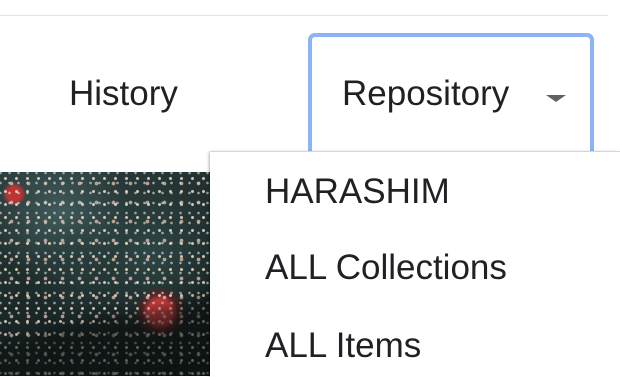 Image resolution: width=620 pixels, height=377 pixels. Describe the element at coordinates (123, 93) in the screenshot. I see `nav-history-link: History` at that location.